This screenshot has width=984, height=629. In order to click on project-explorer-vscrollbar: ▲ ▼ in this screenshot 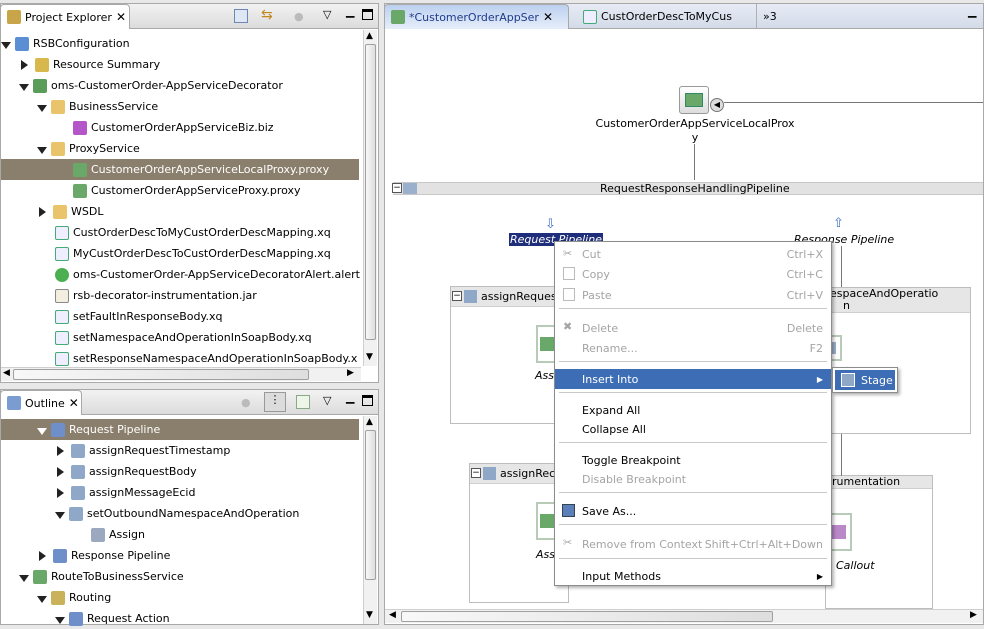, I will do `click(370, 198)`.